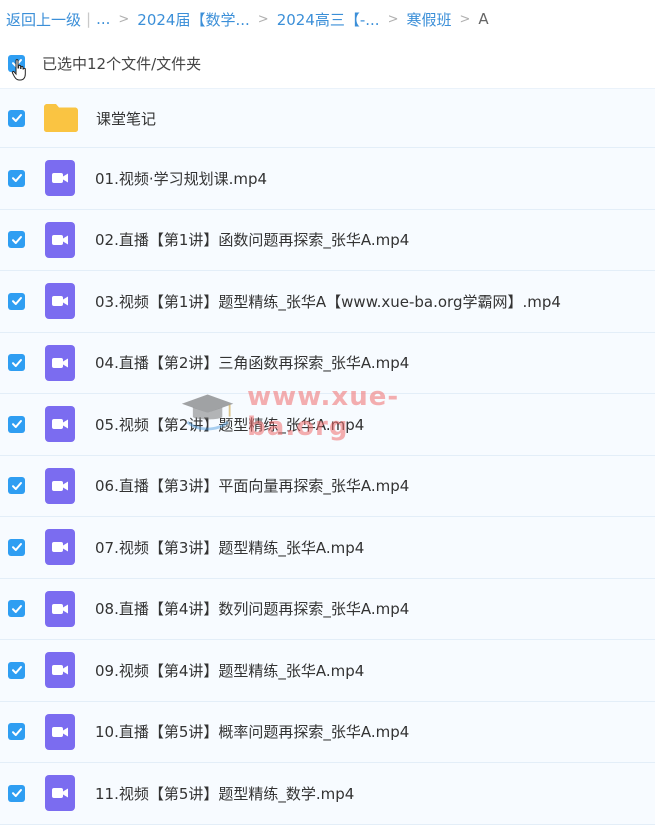 The image size is (655, 827). I want to click on file-name: 01.视频·学习规划课.mp4, so click(181, 178).